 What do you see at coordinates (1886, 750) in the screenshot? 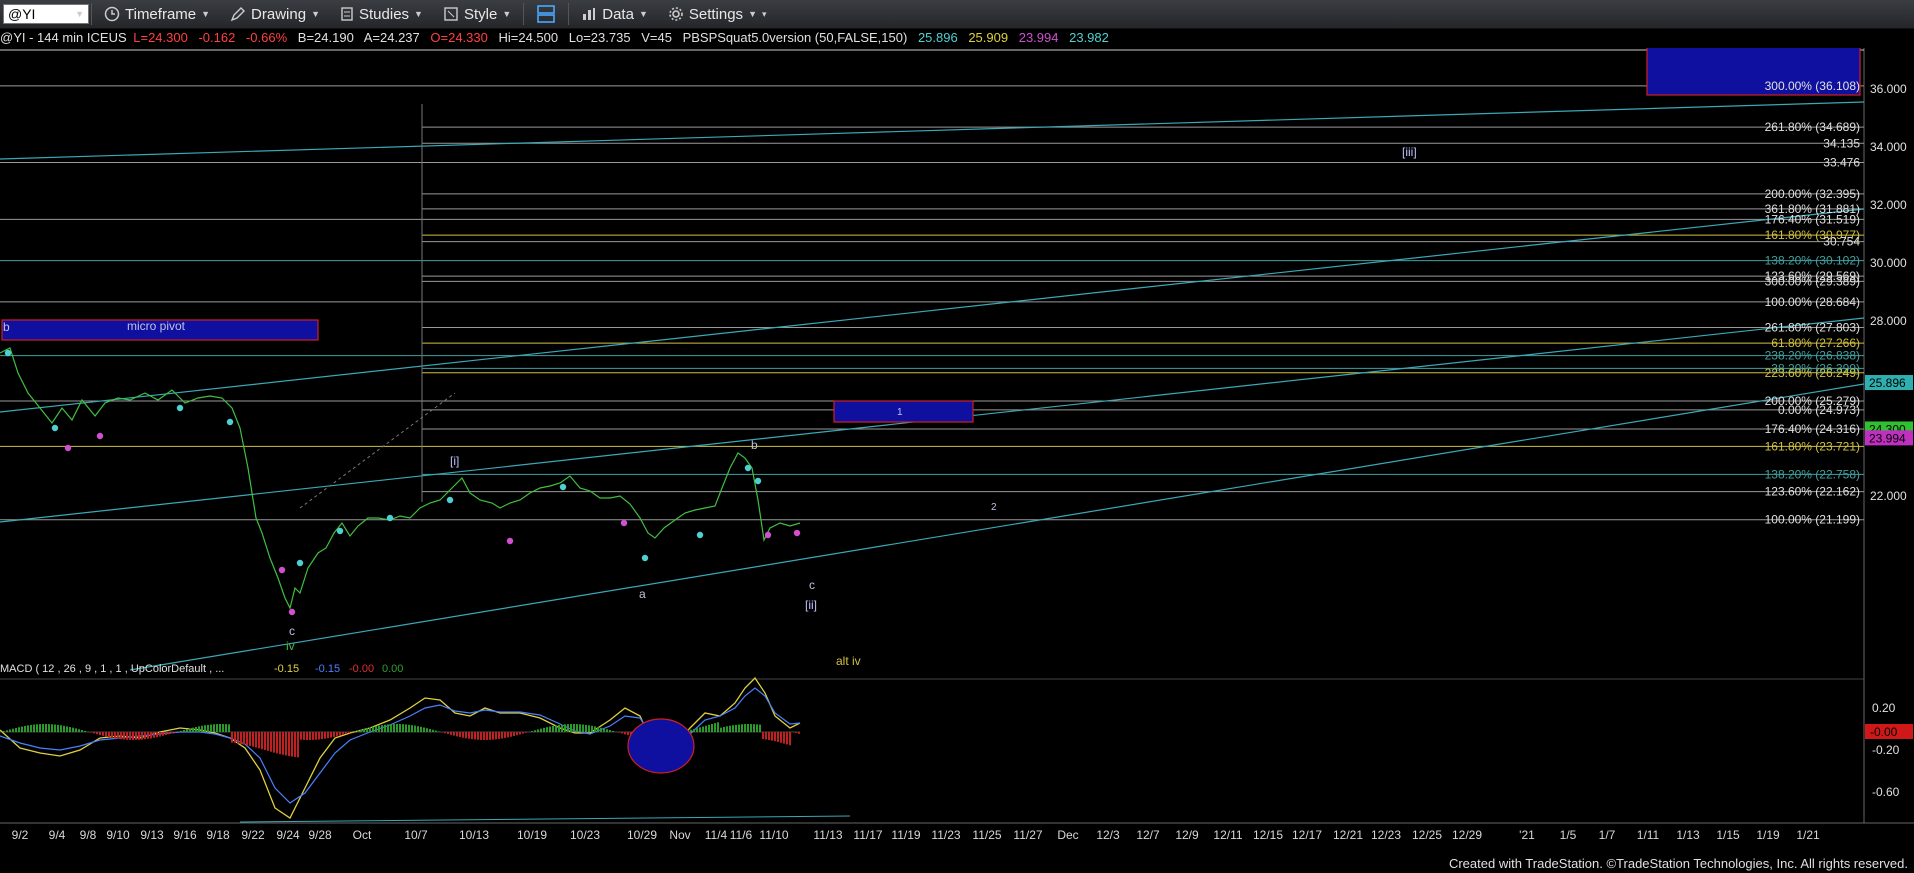
I see `macd-axis-tick: -0.20` at bounding box center [1886, 750].